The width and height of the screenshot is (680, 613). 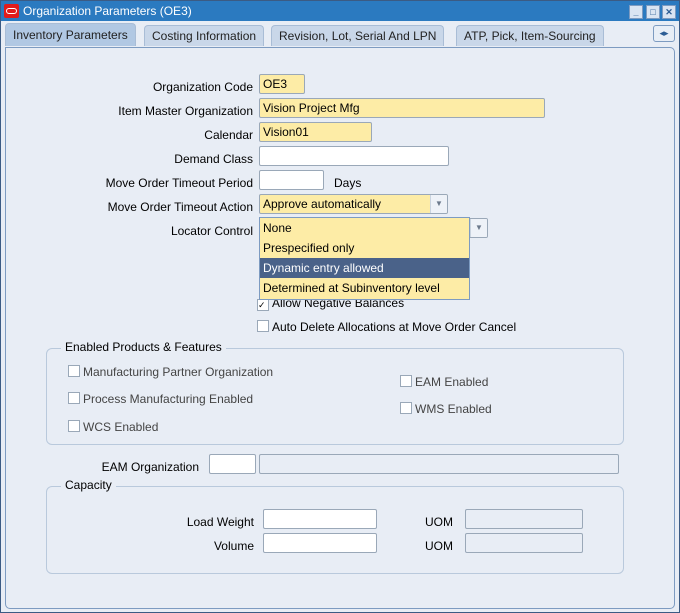 I want to click on arrow-right-icon: ◂▸, so click(x=664, y=33).